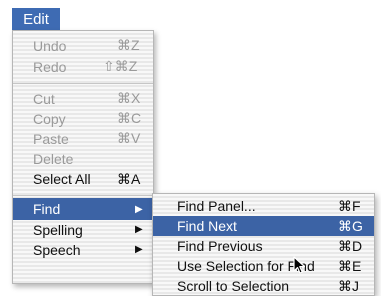 This screenshot has width=381, height=296. Describe the element at coordinates (83, 209) in the screenshot. I see `menu-item-find: Find ▶` at that location.